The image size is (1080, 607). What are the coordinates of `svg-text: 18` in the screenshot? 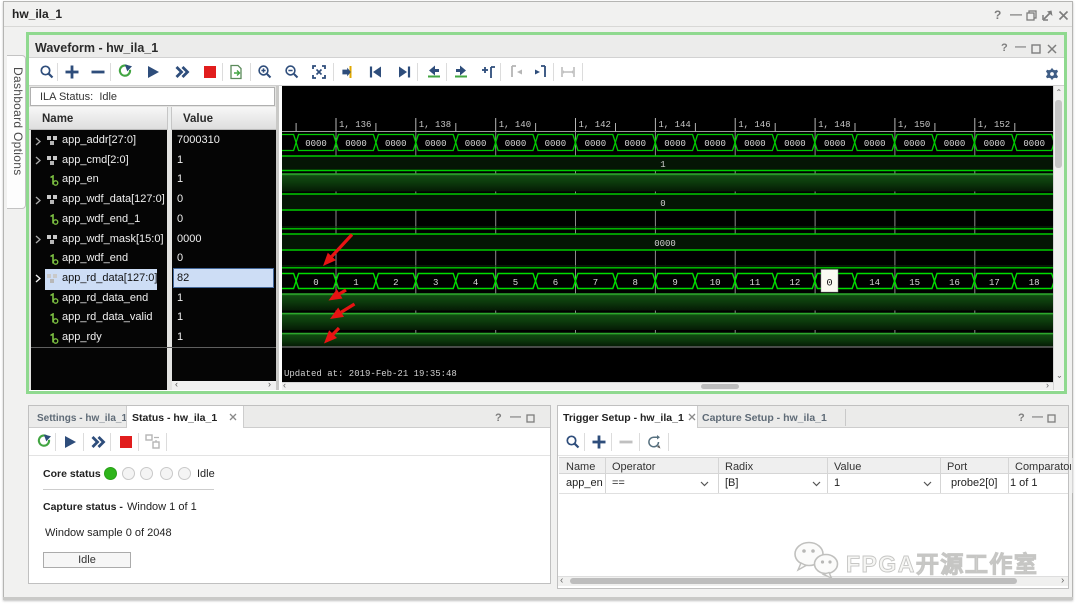 It's located at (1034, 283).